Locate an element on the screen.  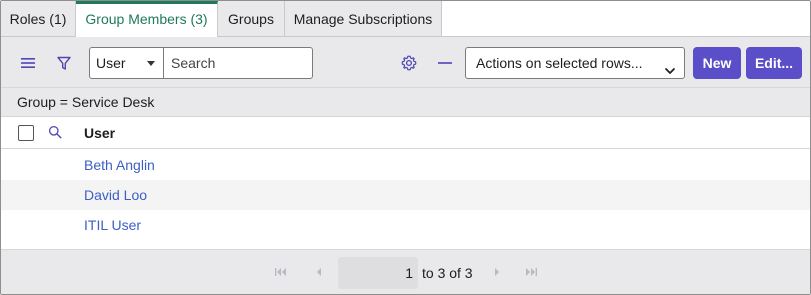
new-button: New is located at coordinates (717, 63).